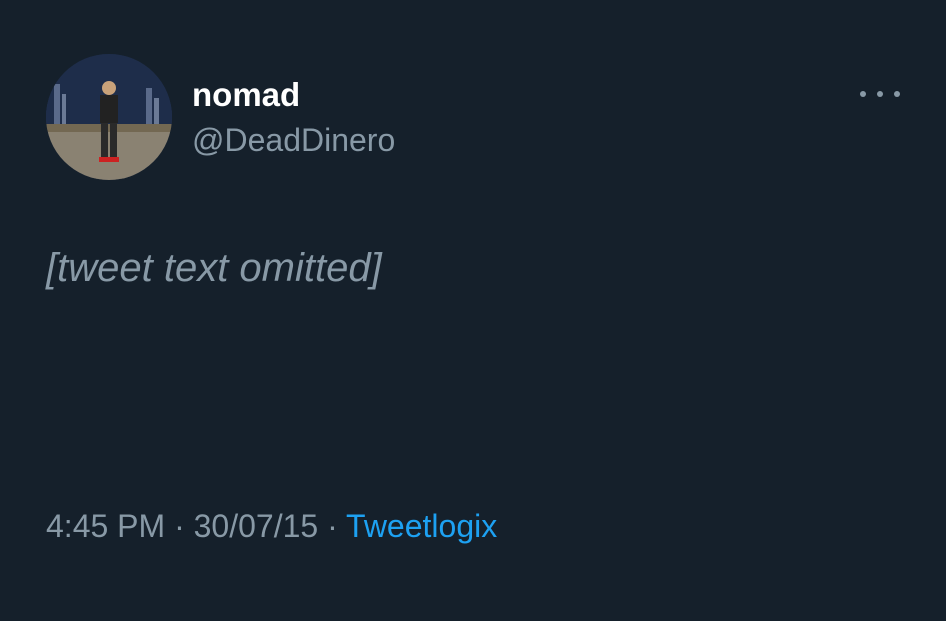  I want to click on tweet-text-placeholder: [tweet text omitted], so click(214, 268).